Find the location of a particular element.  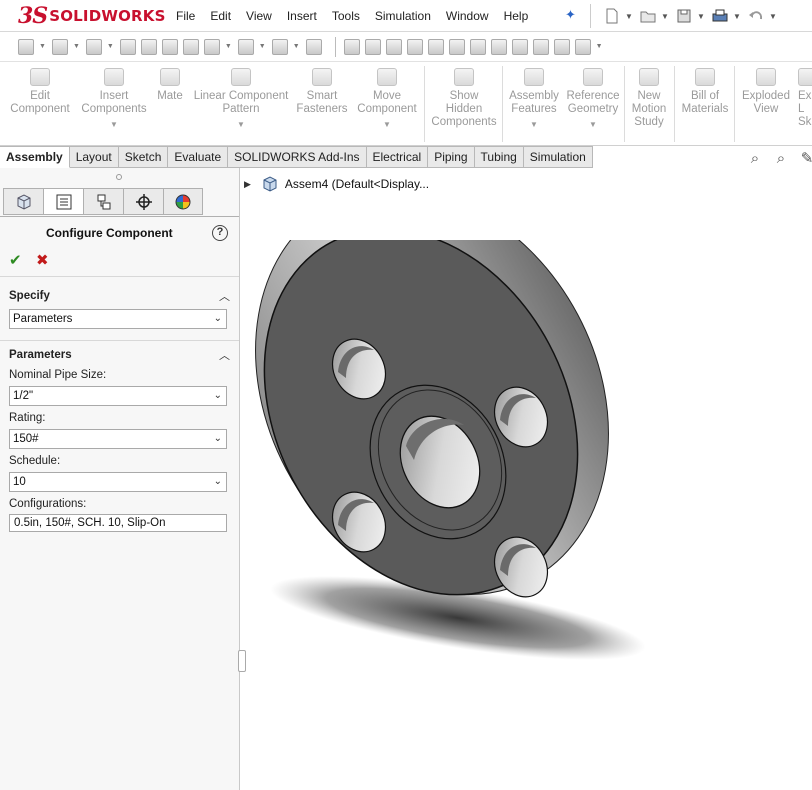

assembly-features-button: Assembly Features ▼ is located at coordinates (534, 99).